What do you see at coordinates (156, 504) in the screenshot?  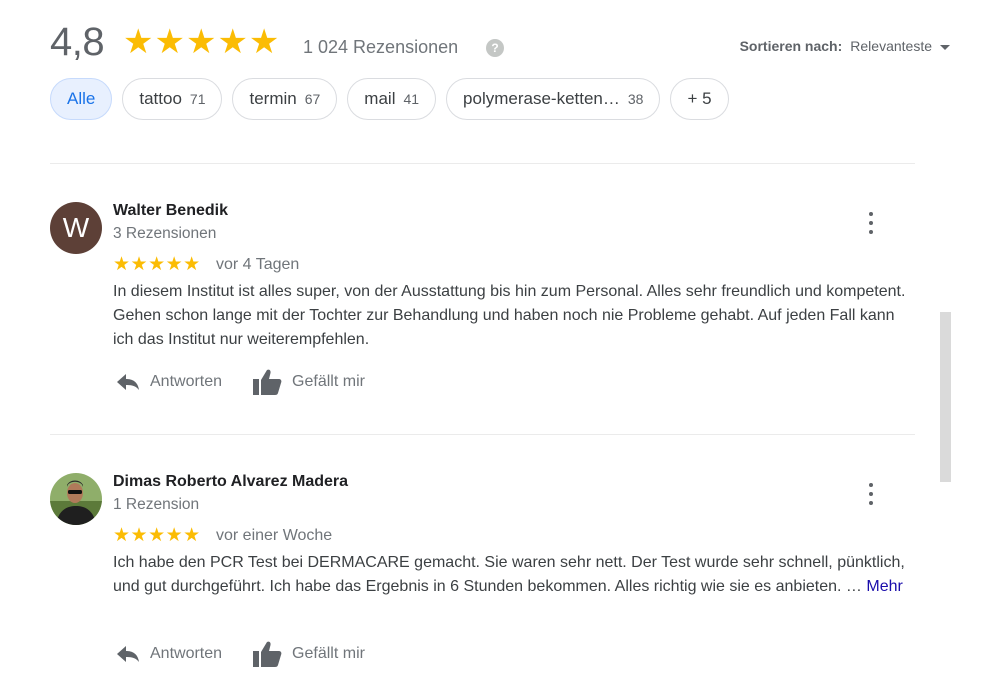 I see `reviewer-review-count: 1 Rezension` at bounding box center [156, 504].